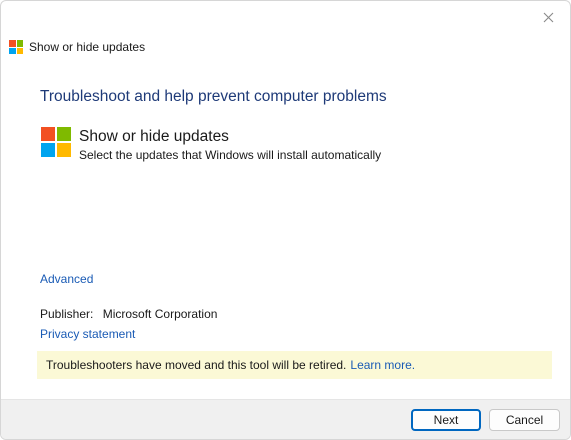 This screenshot has width=571, height=440. Describe the element at coordinates (87, 334) in the screenshot. I see `privacy-statement-link: Privacy statement` at that location.